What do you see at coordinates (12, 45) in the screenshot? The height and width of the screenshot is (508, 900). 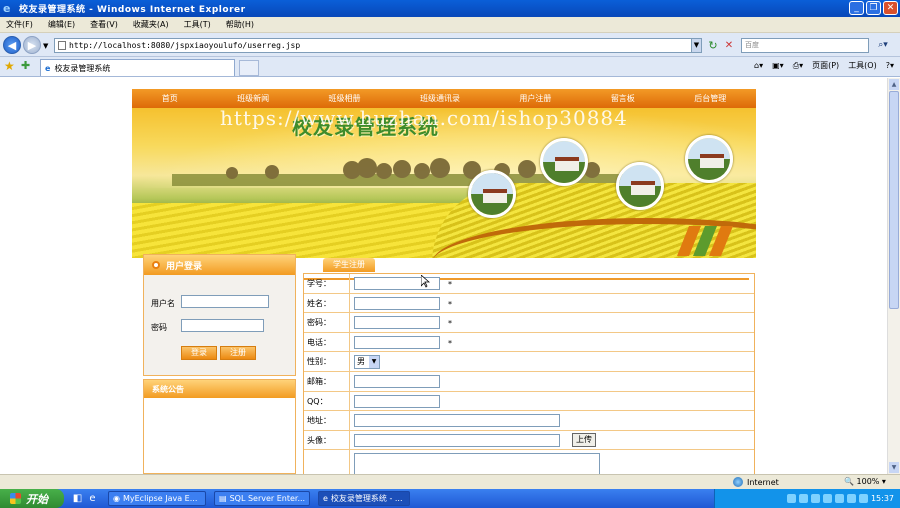 I see `back-button: ◀` at bounding box center [12, 45].